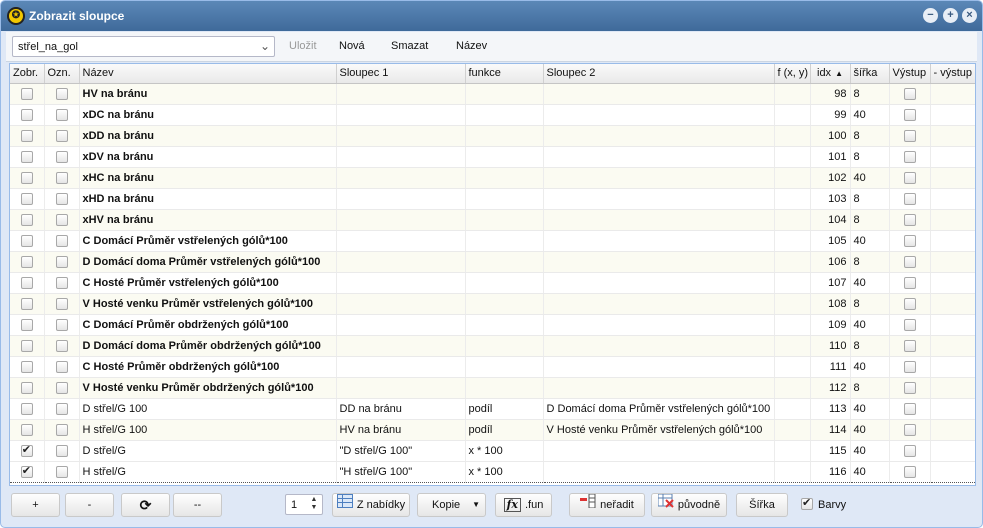  What do you see at coordinates (401, 430) in the screenshot?
I see `column1-cell: HV na bránu` at bounding box center [401, 430].